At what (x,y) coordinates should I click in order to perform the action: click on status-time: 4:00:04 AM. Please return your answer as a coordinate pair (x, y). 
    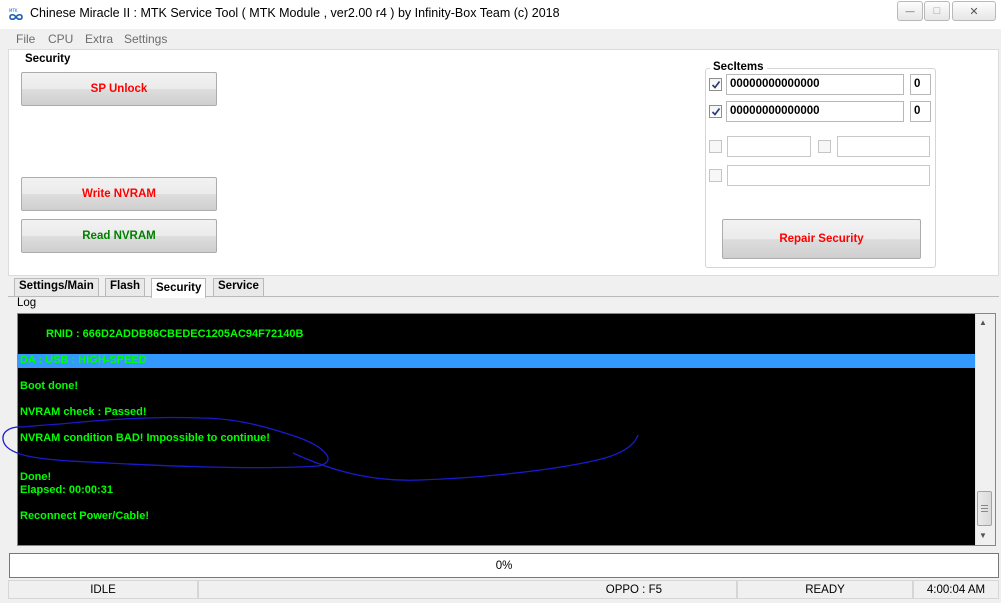
    Looking at the image, I should click on (956, 589).